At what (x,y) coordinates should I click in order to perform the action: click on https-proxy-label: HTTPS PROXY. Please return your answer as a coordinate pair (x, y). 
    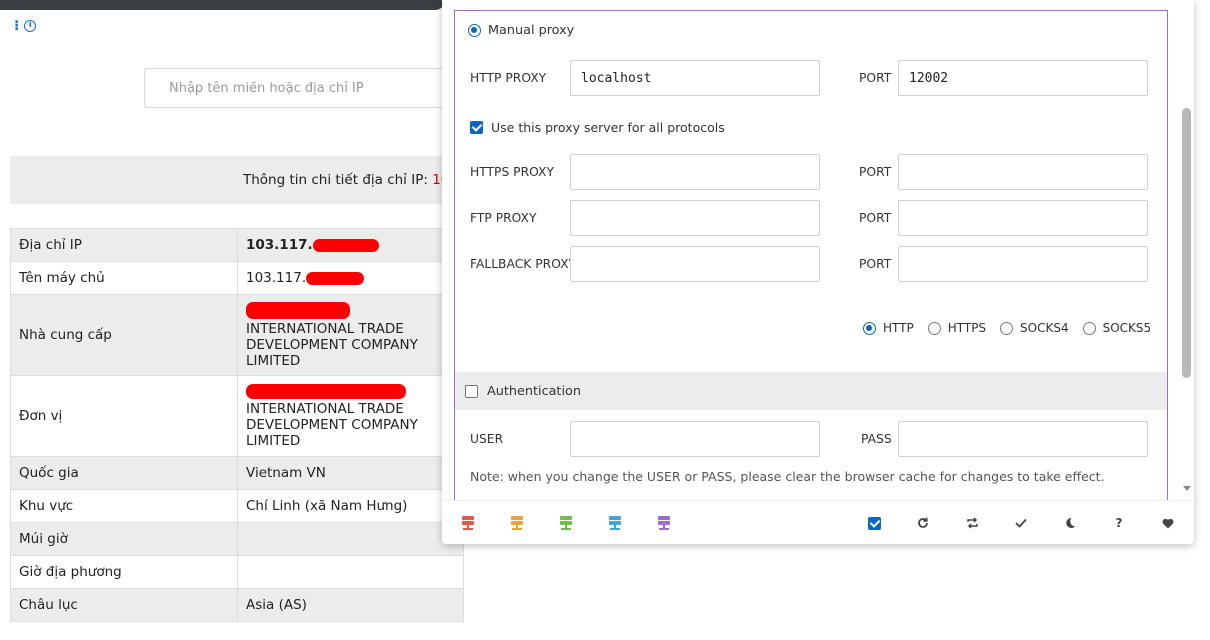
    Looking at the image, I should click on (512, 172).